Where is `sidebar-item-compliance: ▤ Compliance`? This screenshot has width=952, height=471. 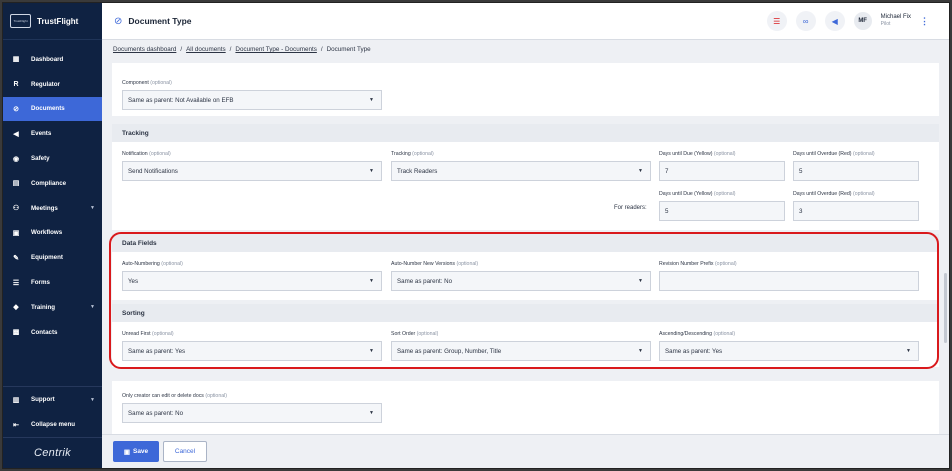 sidebar-item-compliance: ▤ Compliance is located at coordinates (52, 183).